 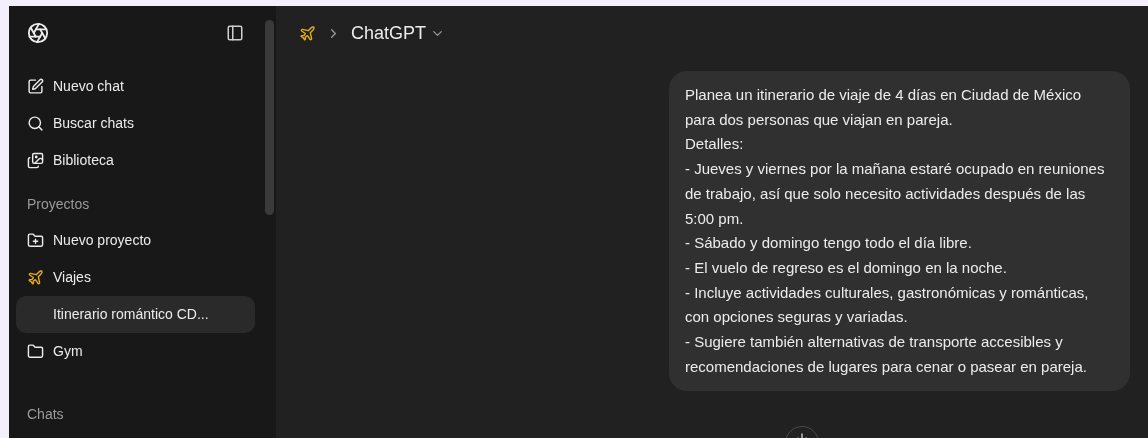 I want to click on message-text: Planea un itinerario de viaje de 4 días en Ciudad de México para dos personas que viajan en pareja., so click(x=884, y=107).